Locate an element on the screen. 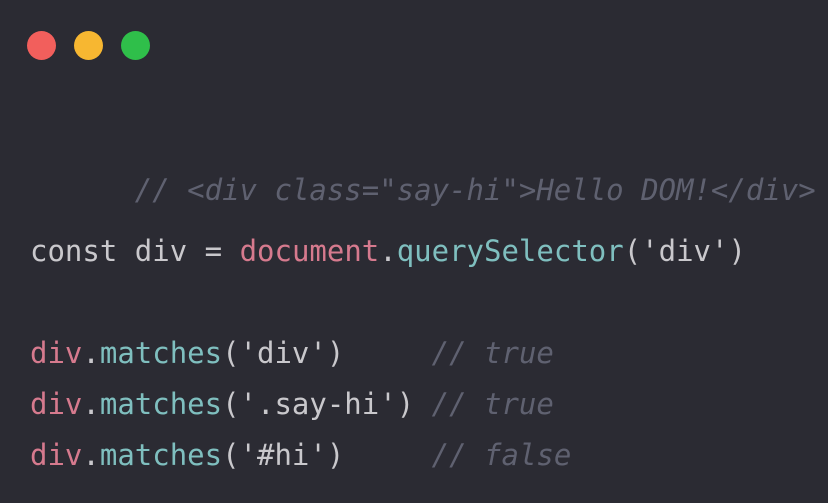 The image size is (828, 503). string-arg: '.say-hi' is located at coordinates (318, 404).